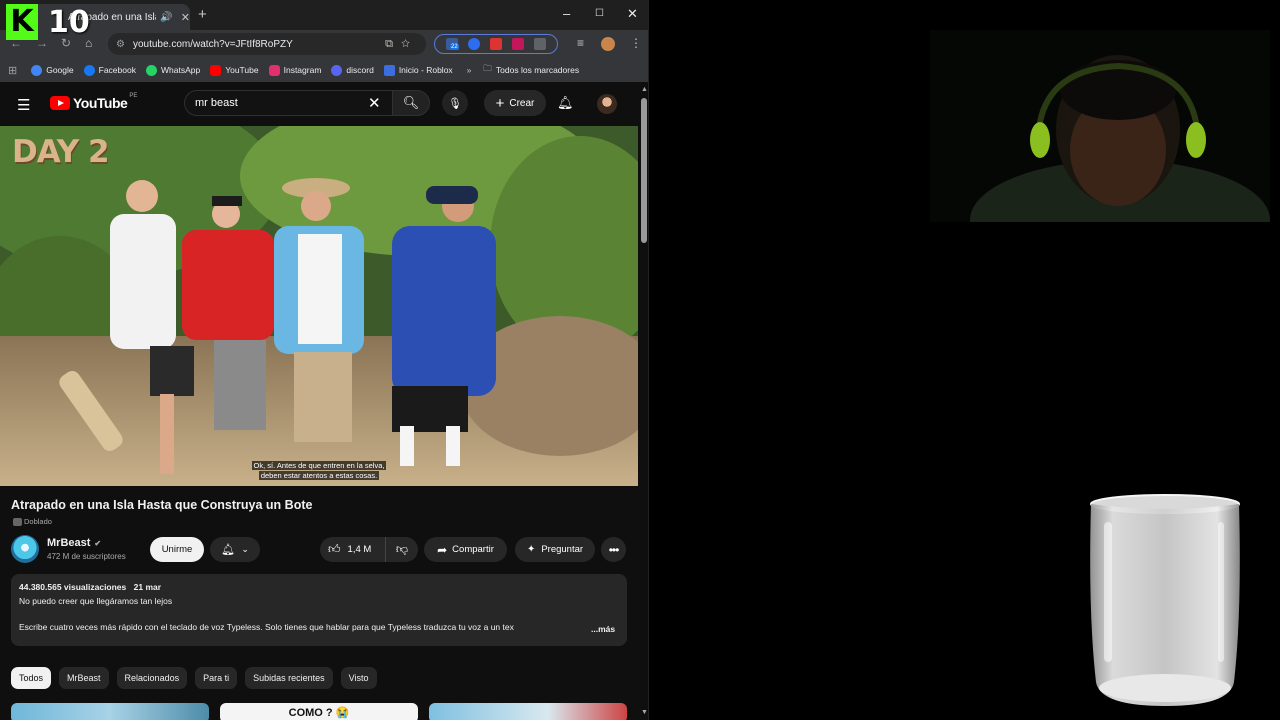  Describe the element at coordinates (465, 549) in the screenshot. I see `share-button: ➦ Compartir` at that location.